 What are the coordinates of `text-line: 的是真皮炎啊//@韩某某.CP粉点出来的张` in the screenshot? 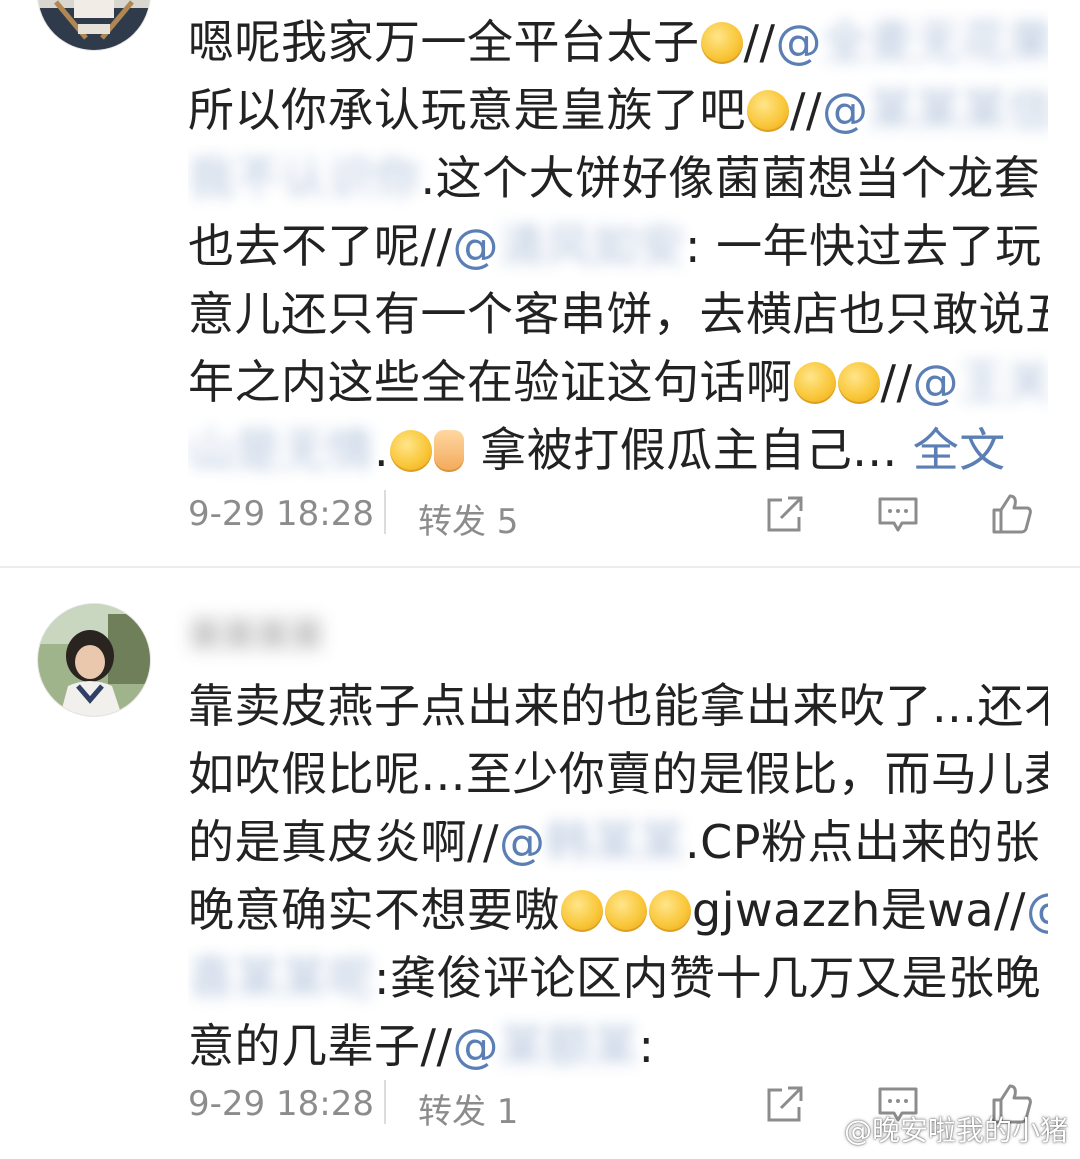 It's located at (618, 842).